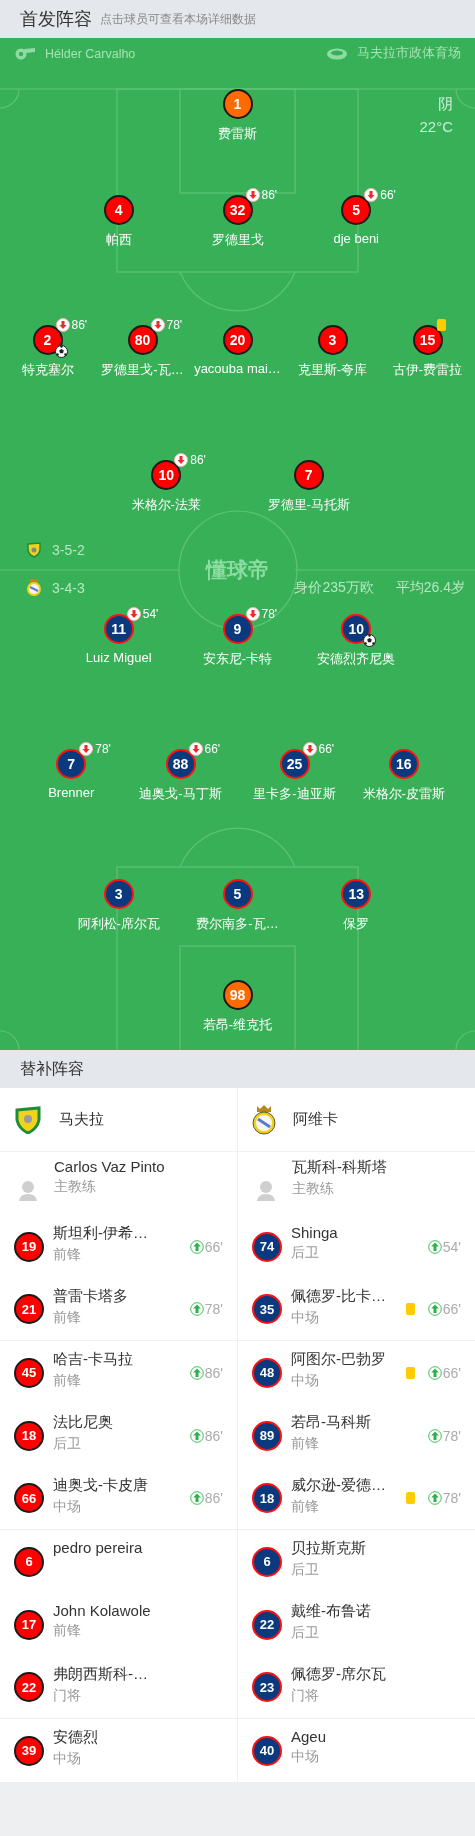 This screenshot has width=475, height=1836. Describe the element at coordinates (267, 1687) in the screenshot. I see `player-number: 23` at that location.